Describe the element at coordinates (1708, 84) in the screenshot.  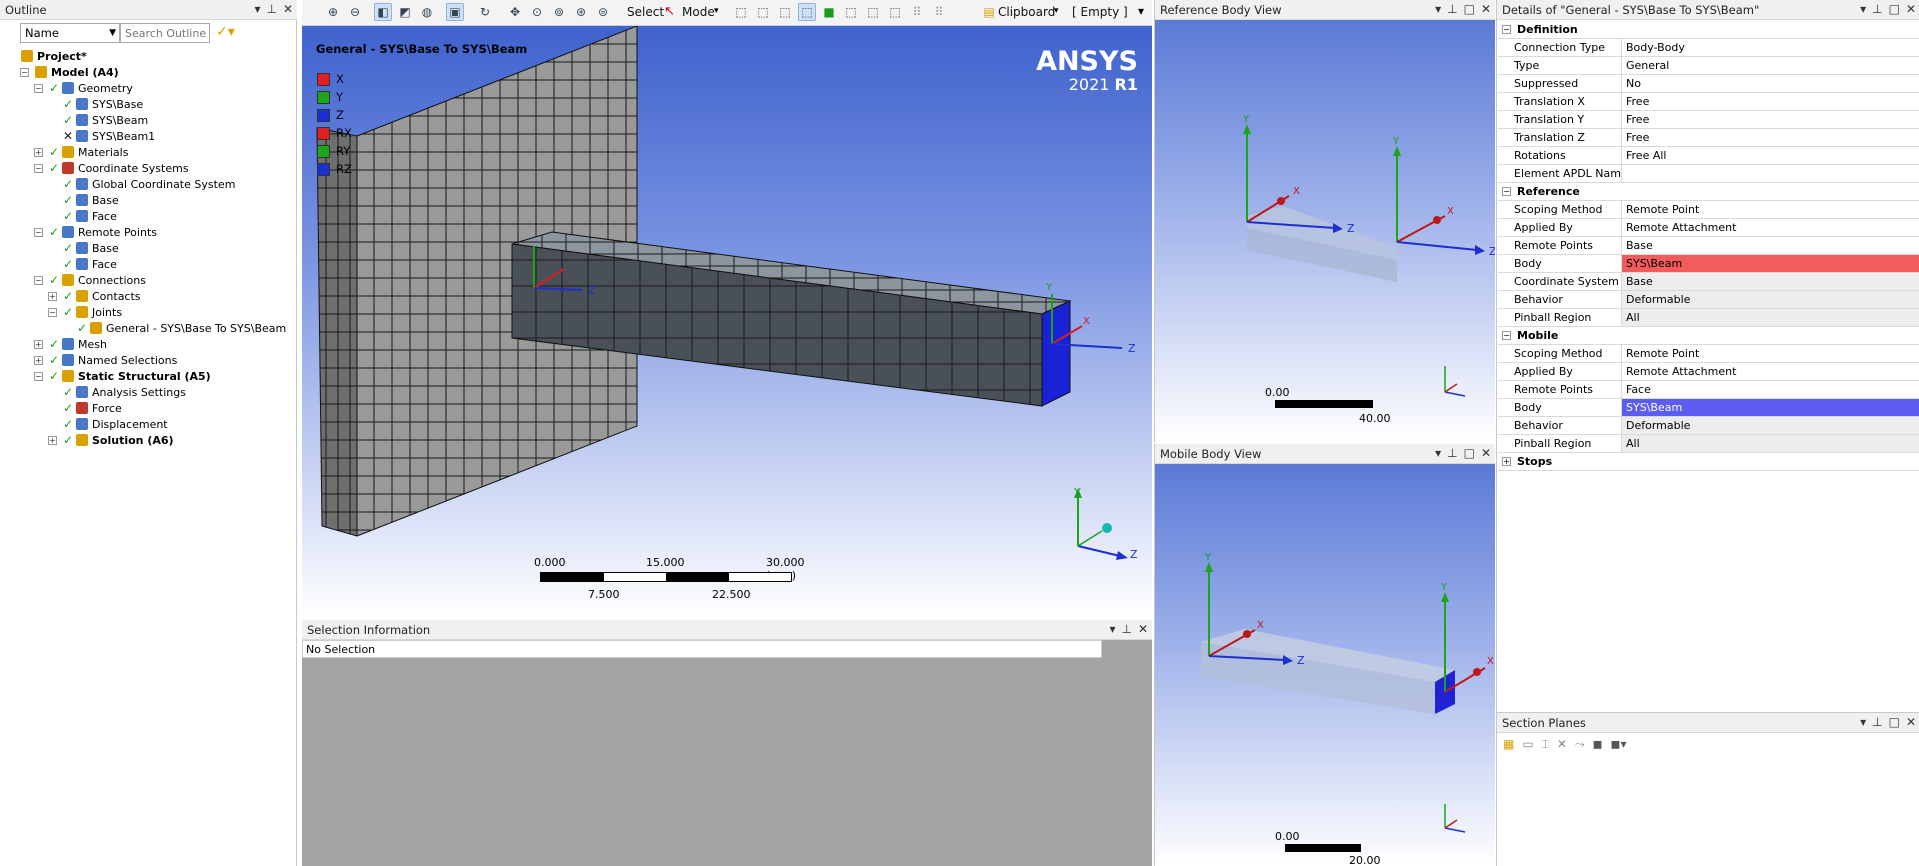
I see `details-row: Suppressed No` at that location.